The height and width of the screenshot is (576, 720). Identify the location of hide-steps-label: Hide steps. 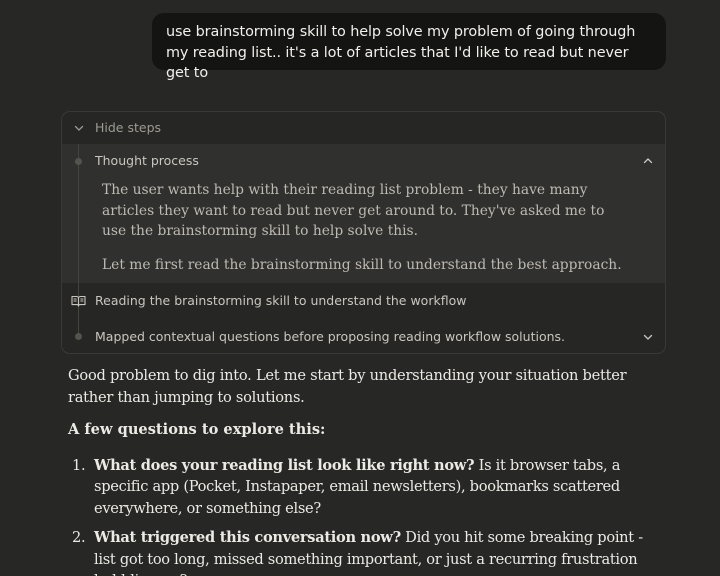
(128, 127).